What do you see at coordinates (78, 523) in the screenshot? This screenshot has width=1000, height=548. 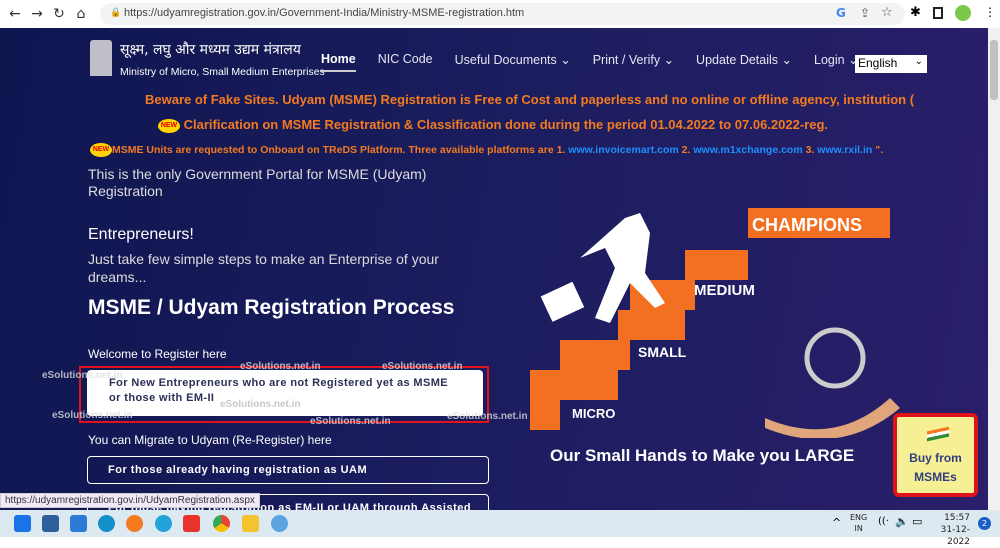 I see `mail-icon` at bounding box center [78, 523].